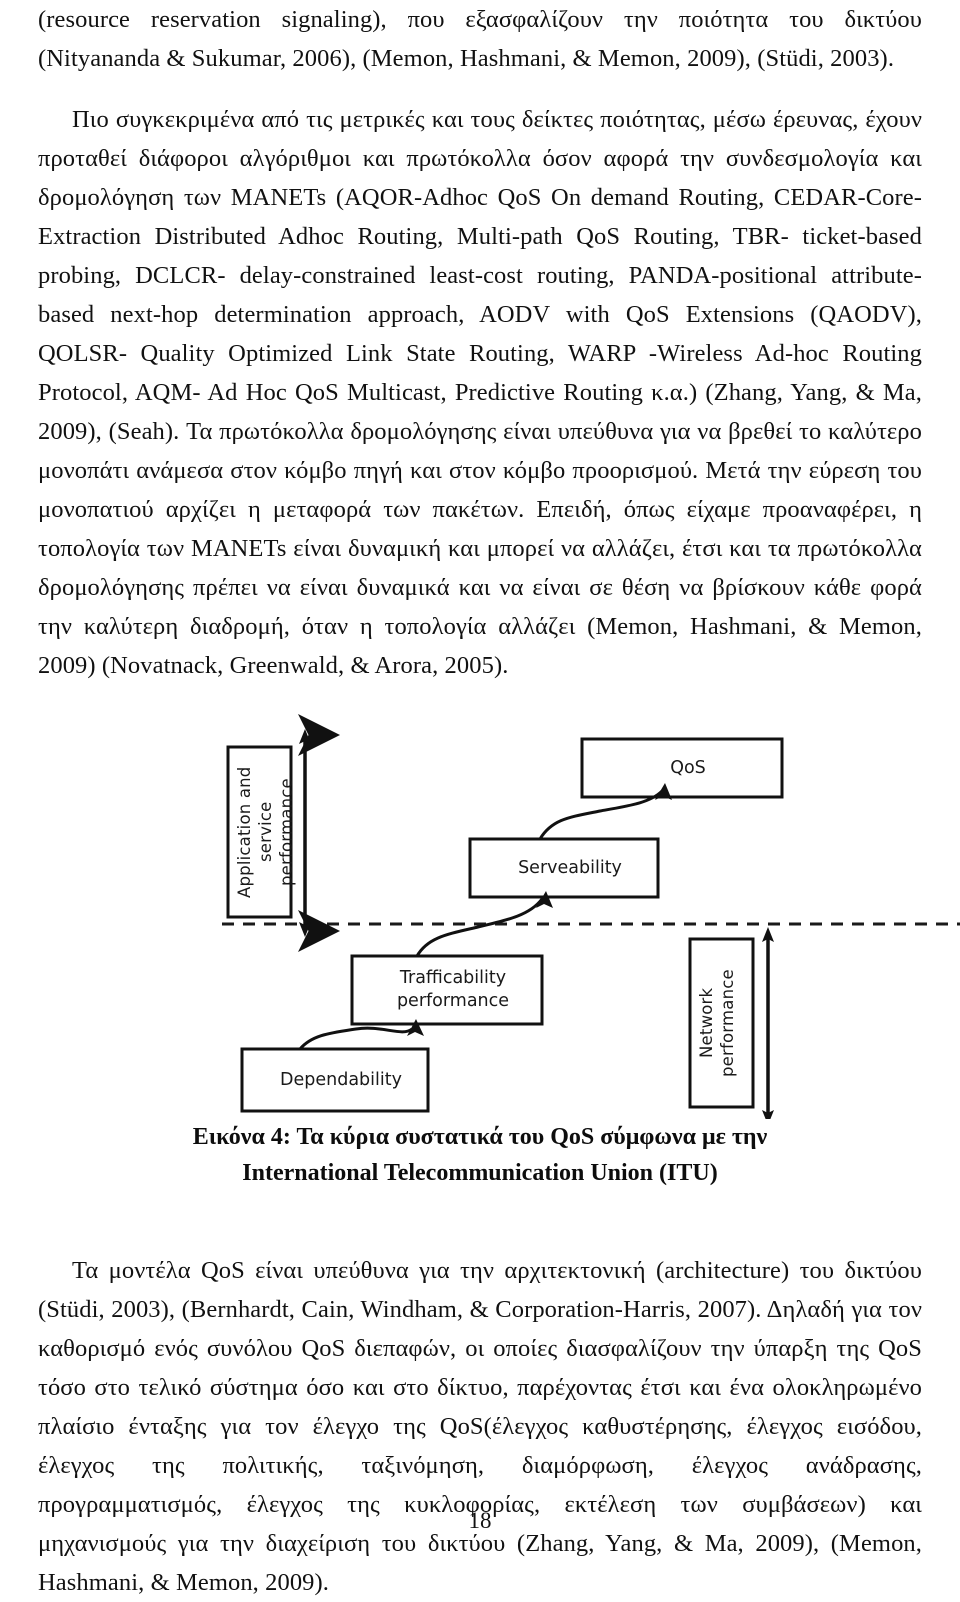  What do you see at coordinates (480, 1520) in the screenshot?
I see `page-number: 18` at bounding box center [480, 1520].